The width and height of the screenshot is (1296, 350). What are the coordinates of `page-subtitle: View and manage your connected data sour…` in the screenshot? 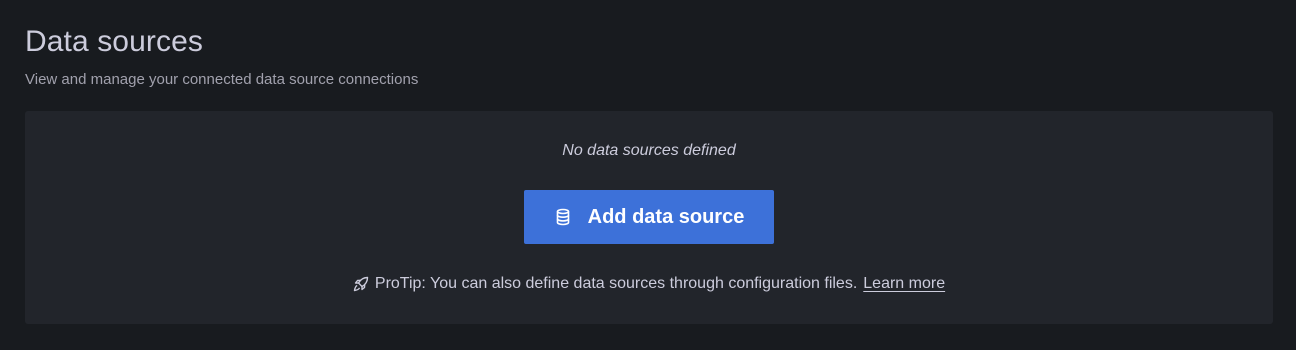 It's located at (222, 79).